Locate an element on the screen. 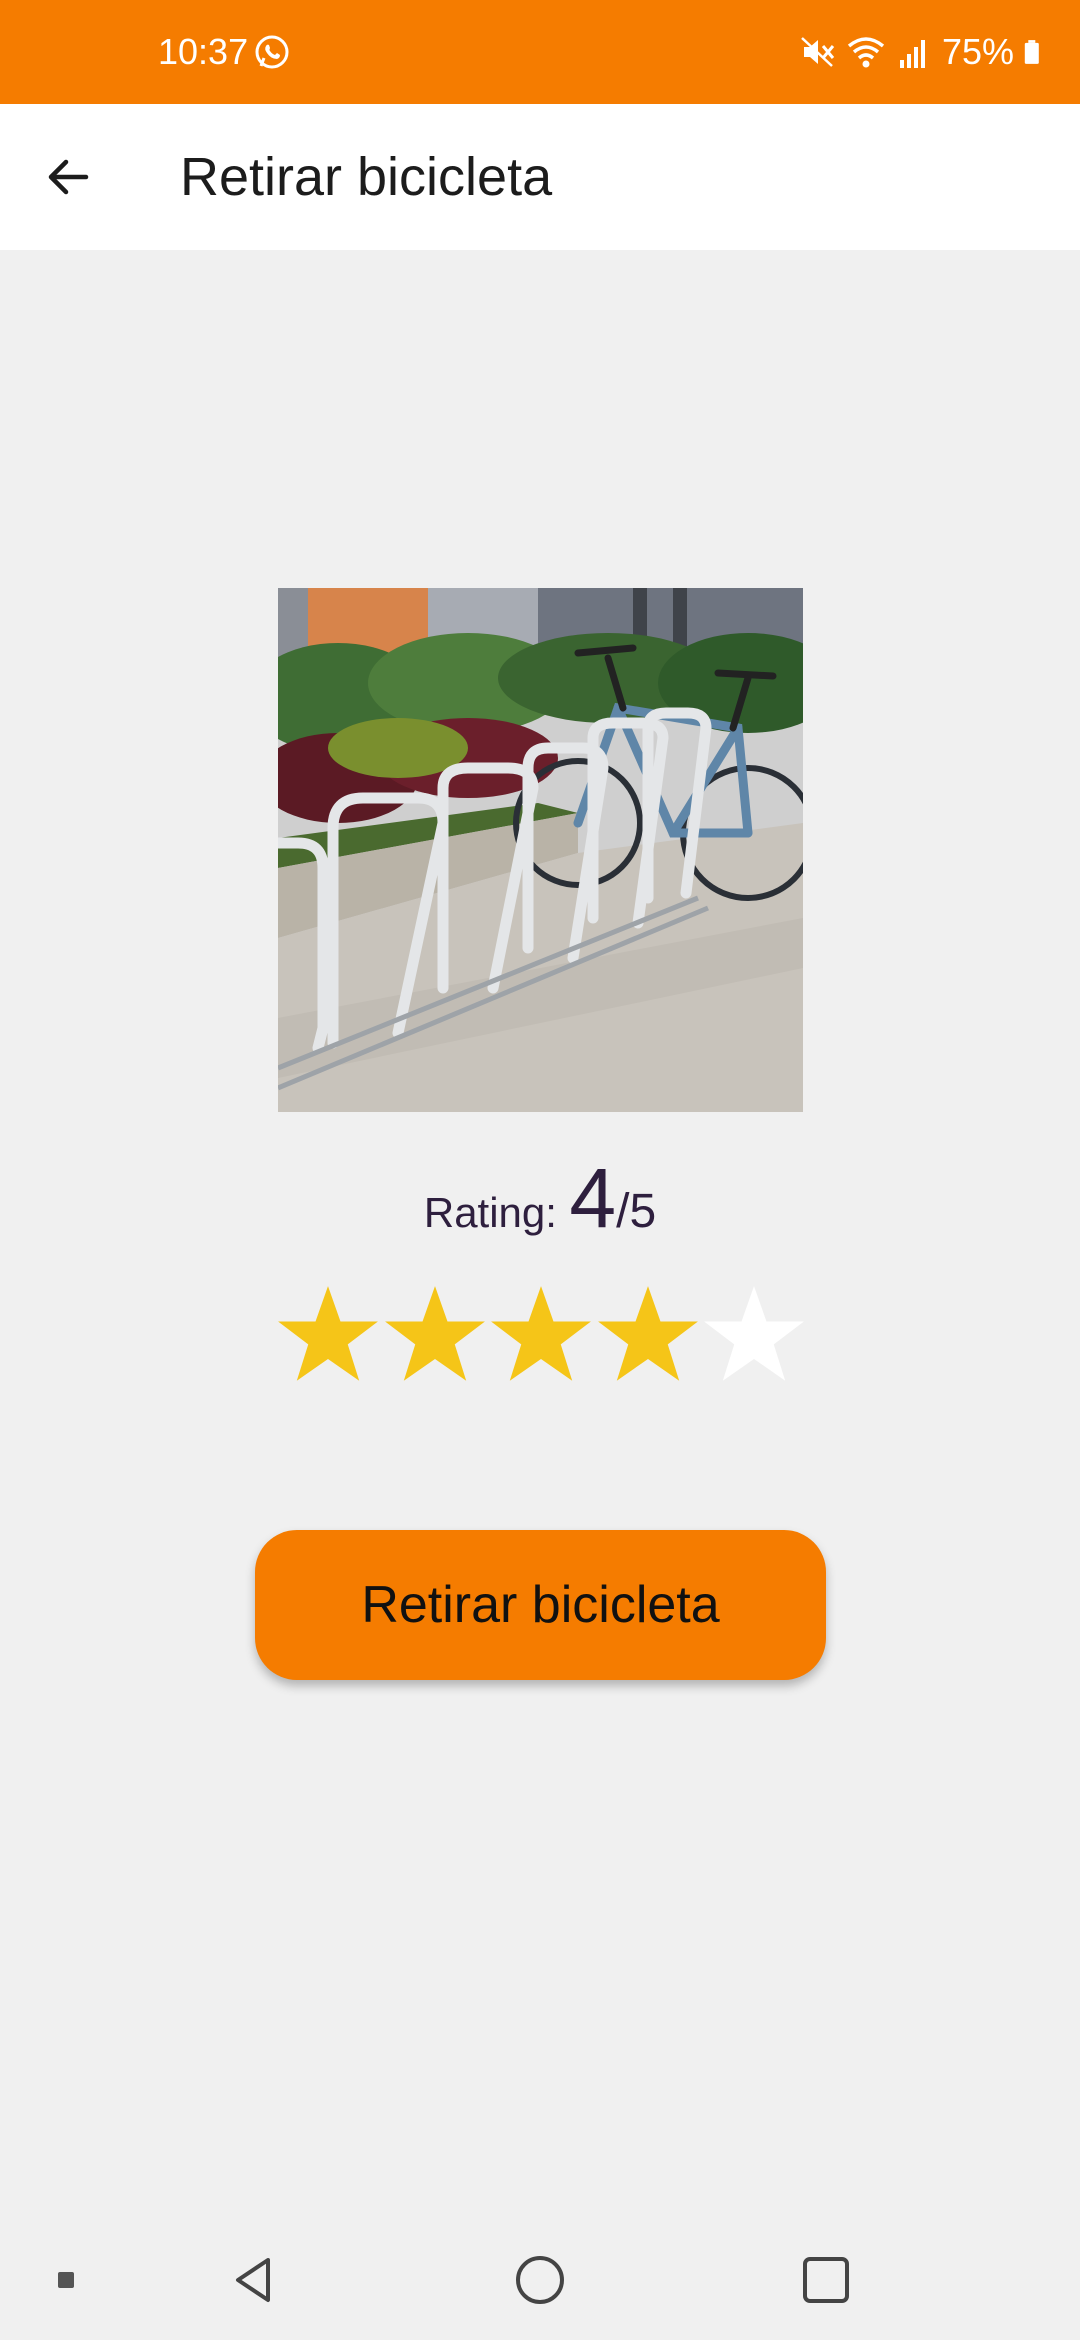  system-nav-bar is located at coordinates (540, 2280).